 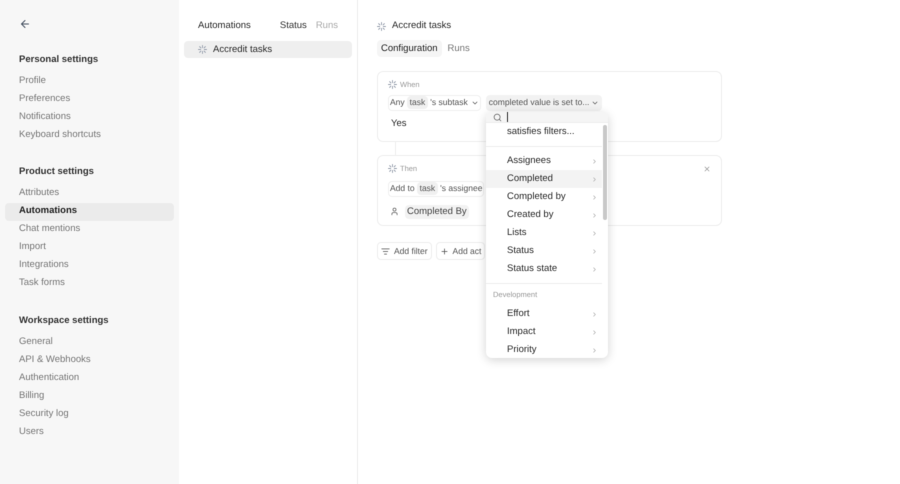 I want to click on sidebar-item: Notifications, so click(x=89, y=117).